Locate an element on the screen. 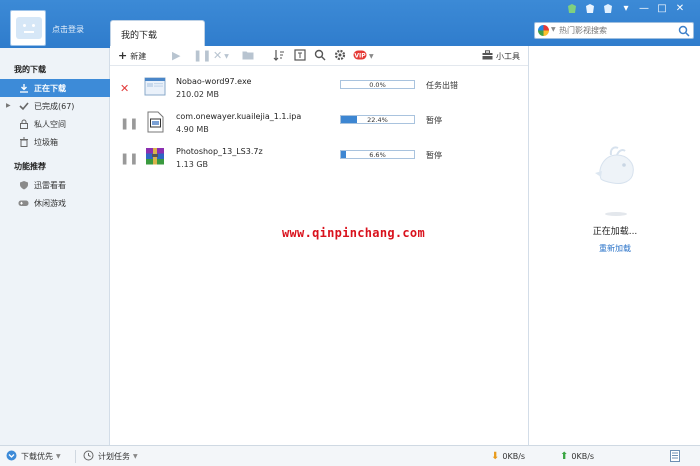  sort-icon is located at coordinates (279, 56).